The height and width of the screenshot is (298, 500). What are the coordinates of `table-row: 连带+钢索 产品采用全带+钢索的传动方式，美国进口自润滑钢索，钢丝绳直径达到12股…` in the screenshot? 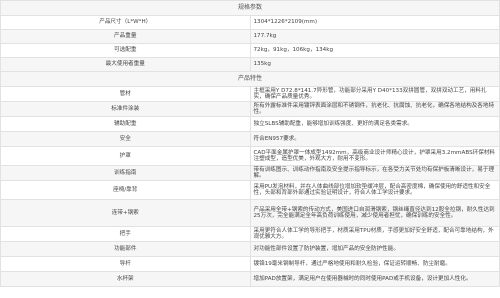 It's located at (250, 213).